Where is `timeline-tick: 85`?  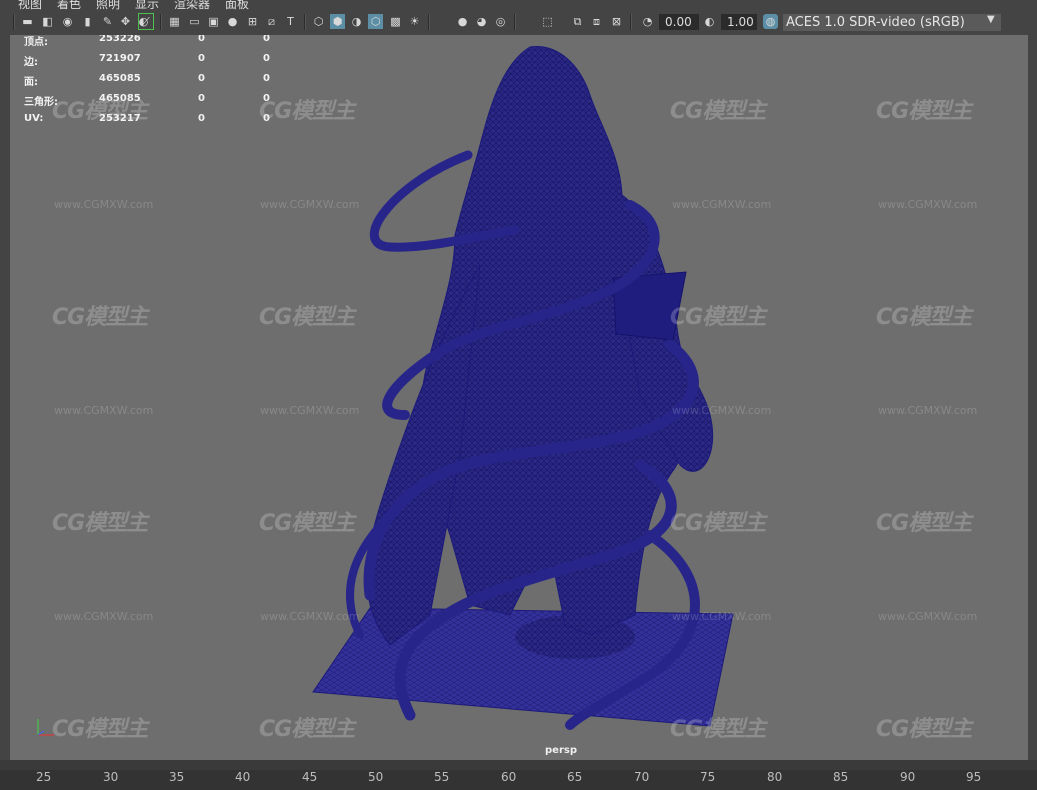 timeline-tick: 85 is located at coordinates (841, 777).